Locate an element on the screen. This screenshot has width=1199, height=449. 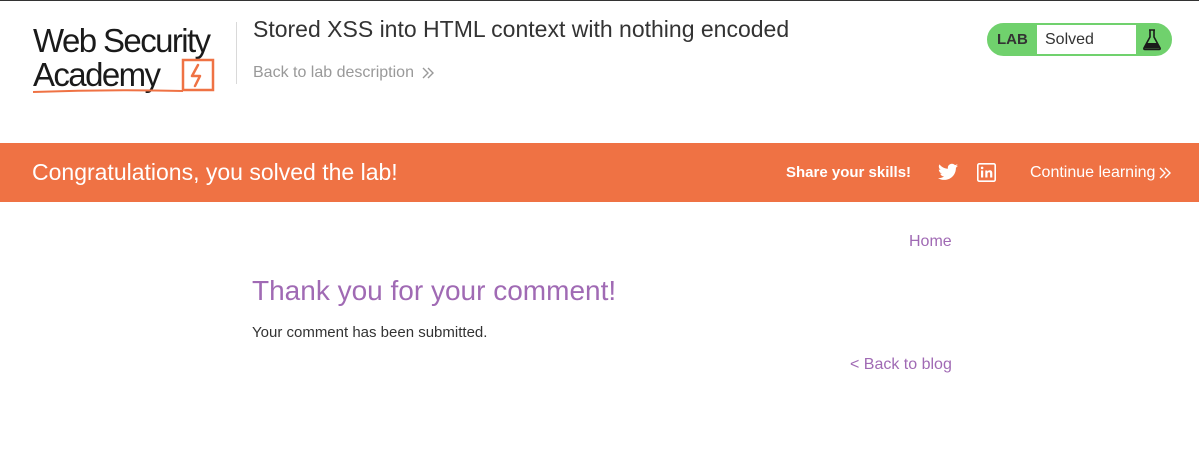
continue-learning-link: Continue learning is located at coordinates (1101, 172).